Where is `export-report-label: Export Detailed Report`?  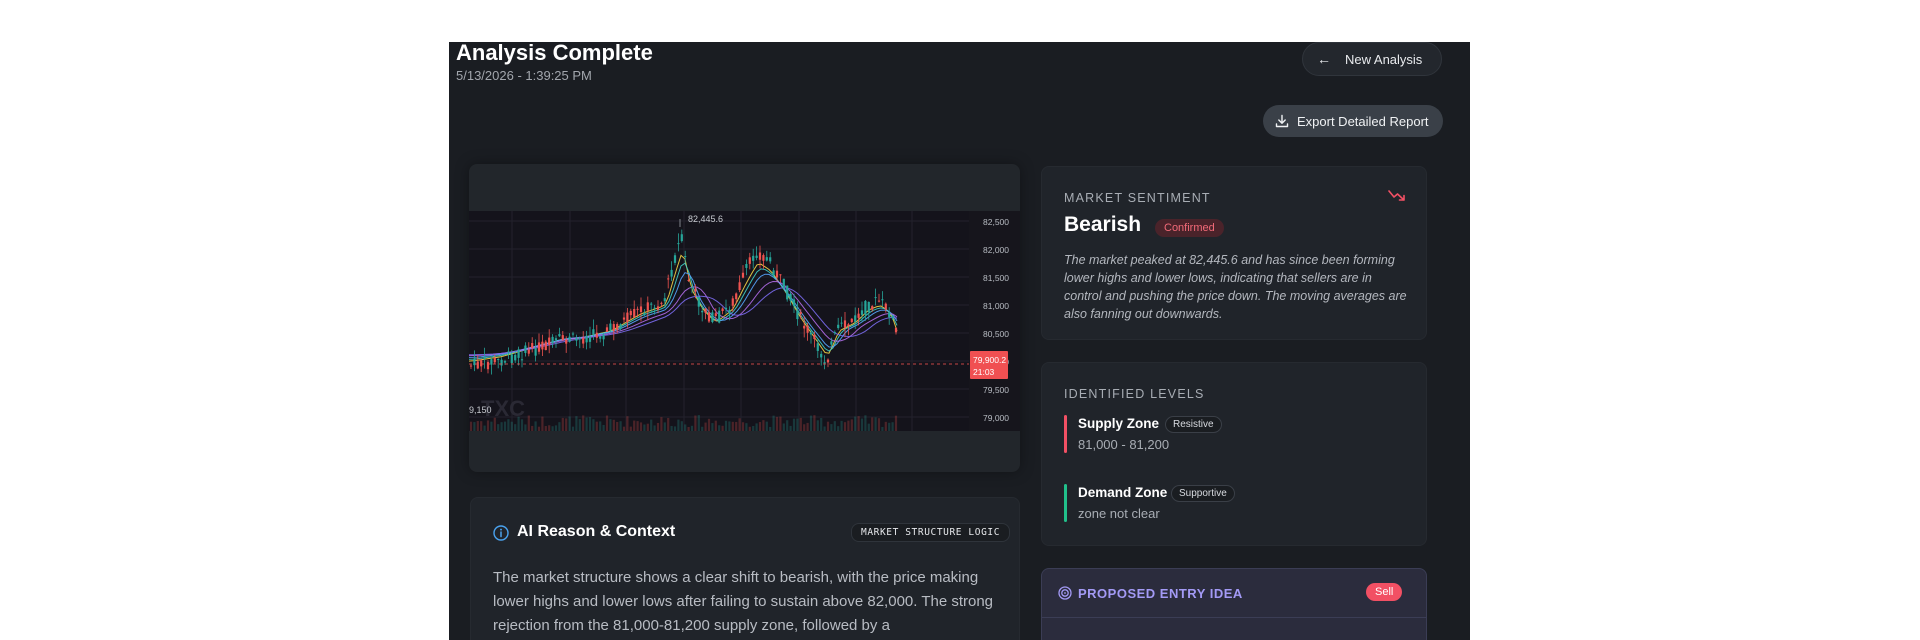
export-report-label: Export Detailed Report is located at coordinates (1363, 121).